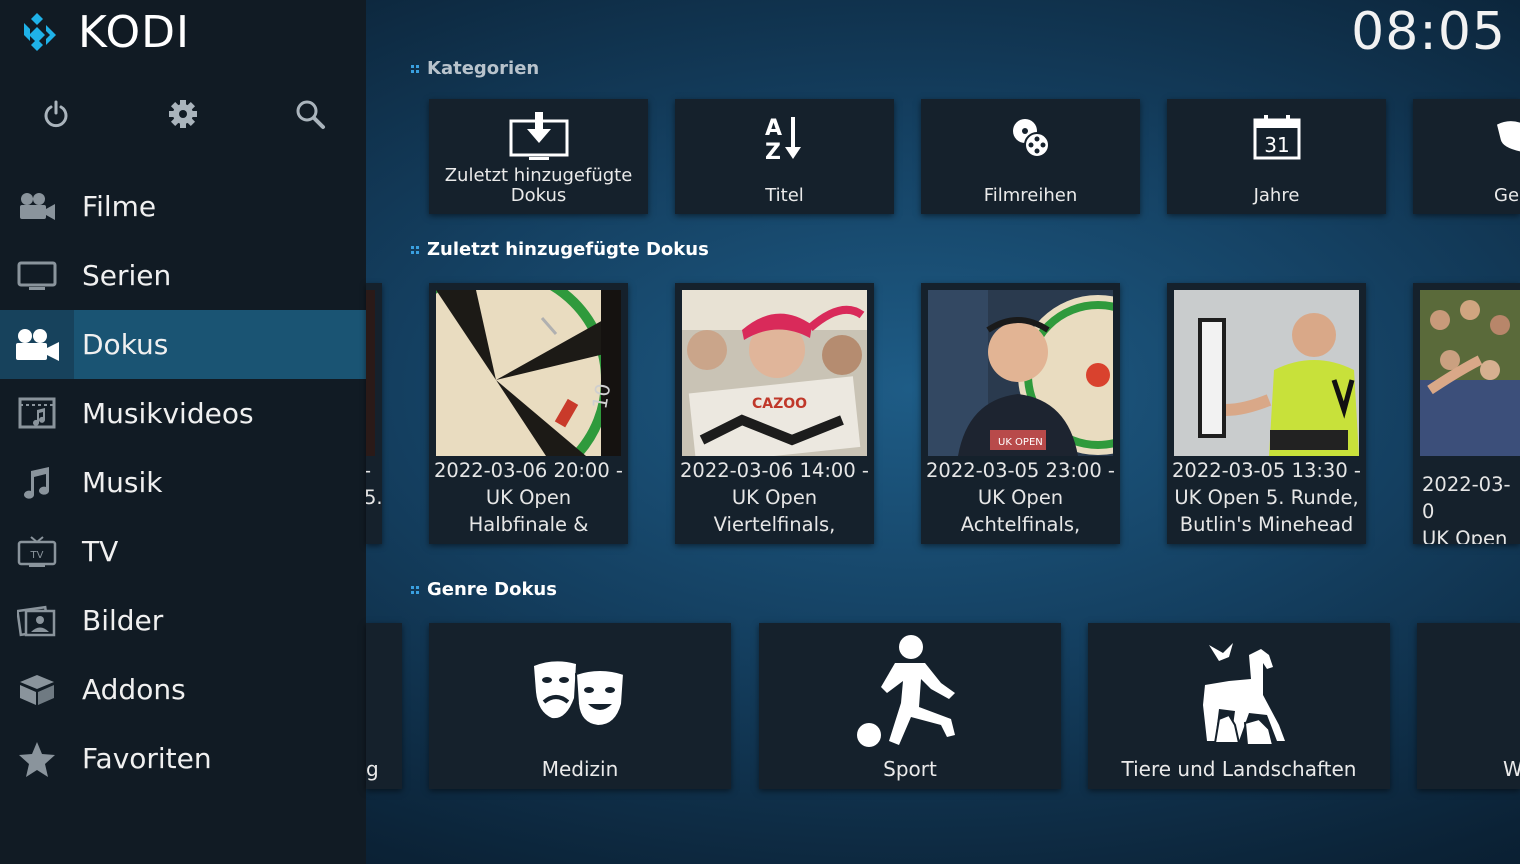 This screenshot has width=1520, height=864. I want to click on thumbnail-caption: CAZOO, so click(779, 404).